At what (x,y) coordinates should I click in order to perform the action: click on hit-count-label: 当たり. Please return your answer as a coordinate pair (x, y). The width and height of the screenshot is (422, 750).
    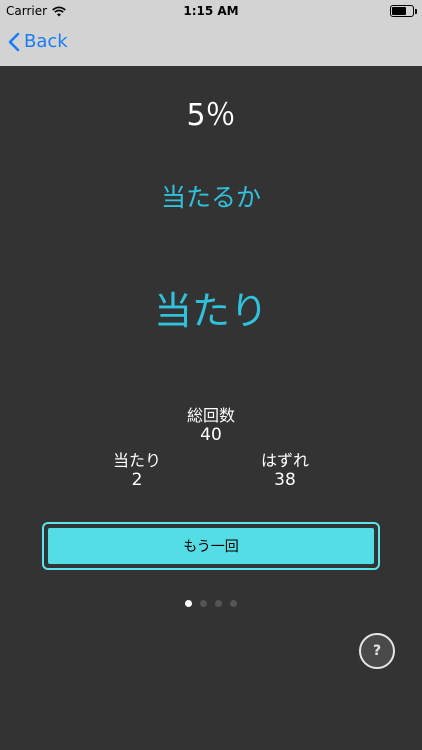
    Looking at the image, I should click on (136, 460).